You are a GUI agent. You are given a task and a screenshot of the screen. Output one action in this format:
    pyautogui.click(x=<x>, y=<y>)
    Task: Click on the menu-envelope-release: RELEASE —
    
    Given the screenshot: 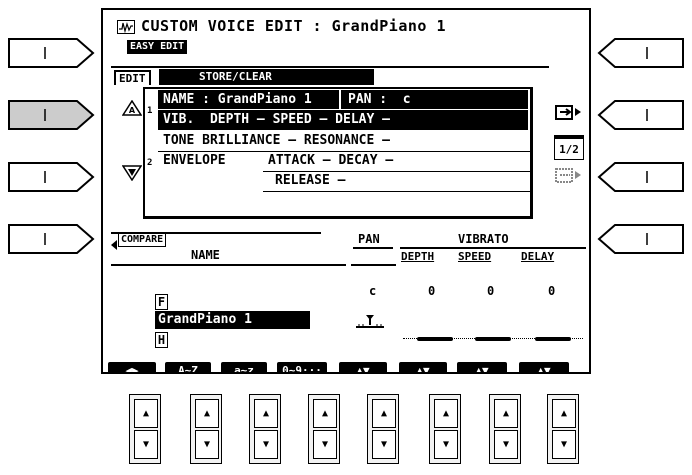 What is the action you would take?
    pyautogui.click(x=310, y=181)
    